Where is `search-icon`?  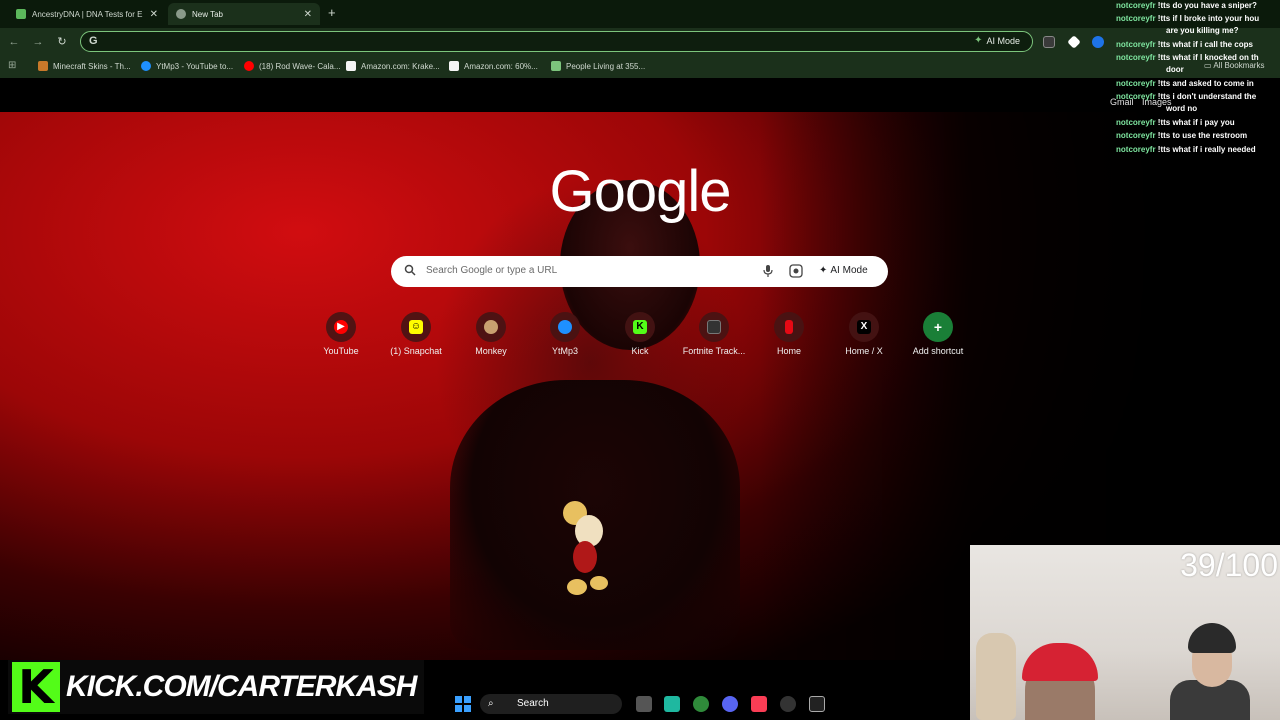
search-icon is located at coordinates (410, 270).